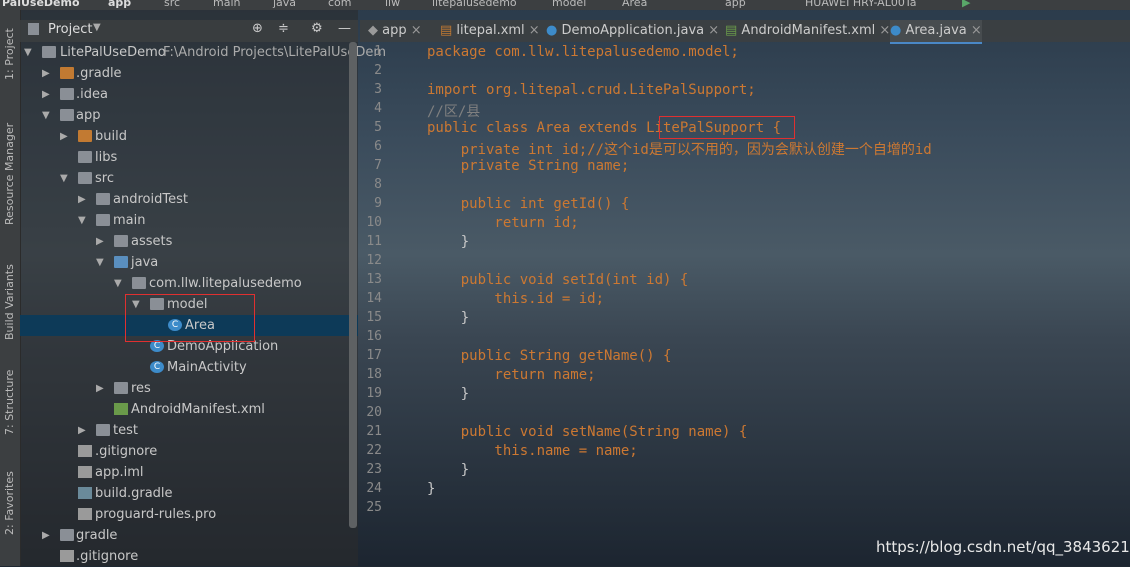  Describe the element at coordinates (860, 4) in the screenshot. I see `device-select: HUAWEI HRY-AL00Ta` at that location.